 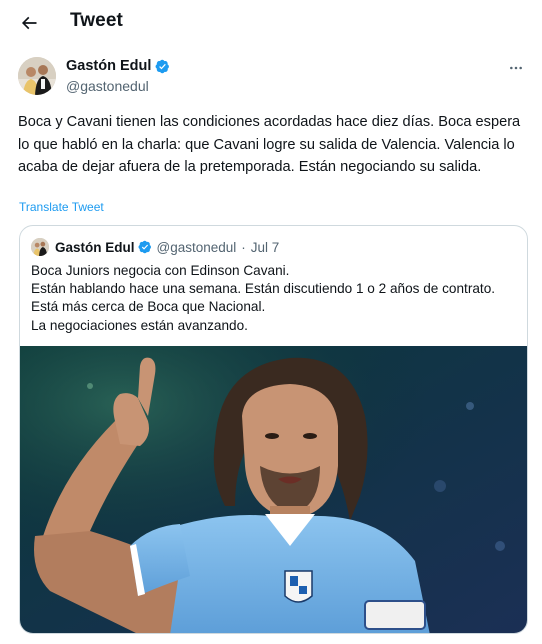 I want to click on quoted-avatar, so click(x=40, y=247).